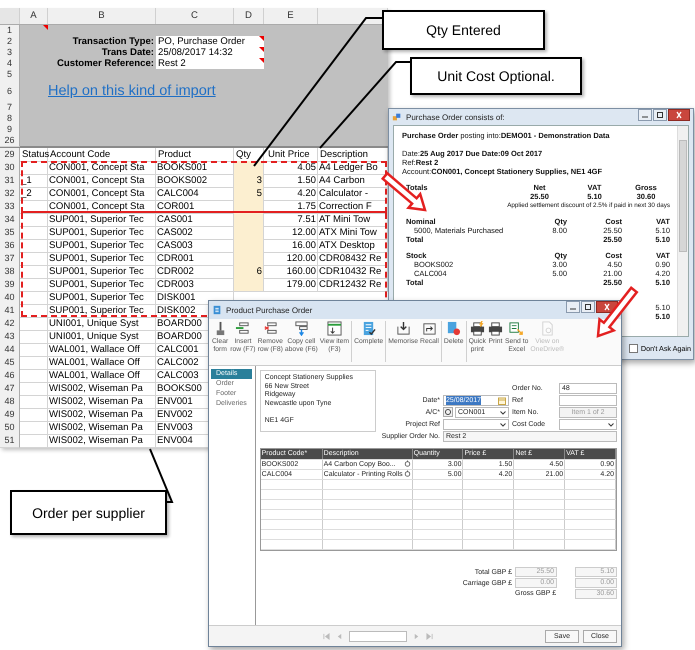 This screenshot has height=650, width=695. I want to click on row-number: 1, so click(10, 31).